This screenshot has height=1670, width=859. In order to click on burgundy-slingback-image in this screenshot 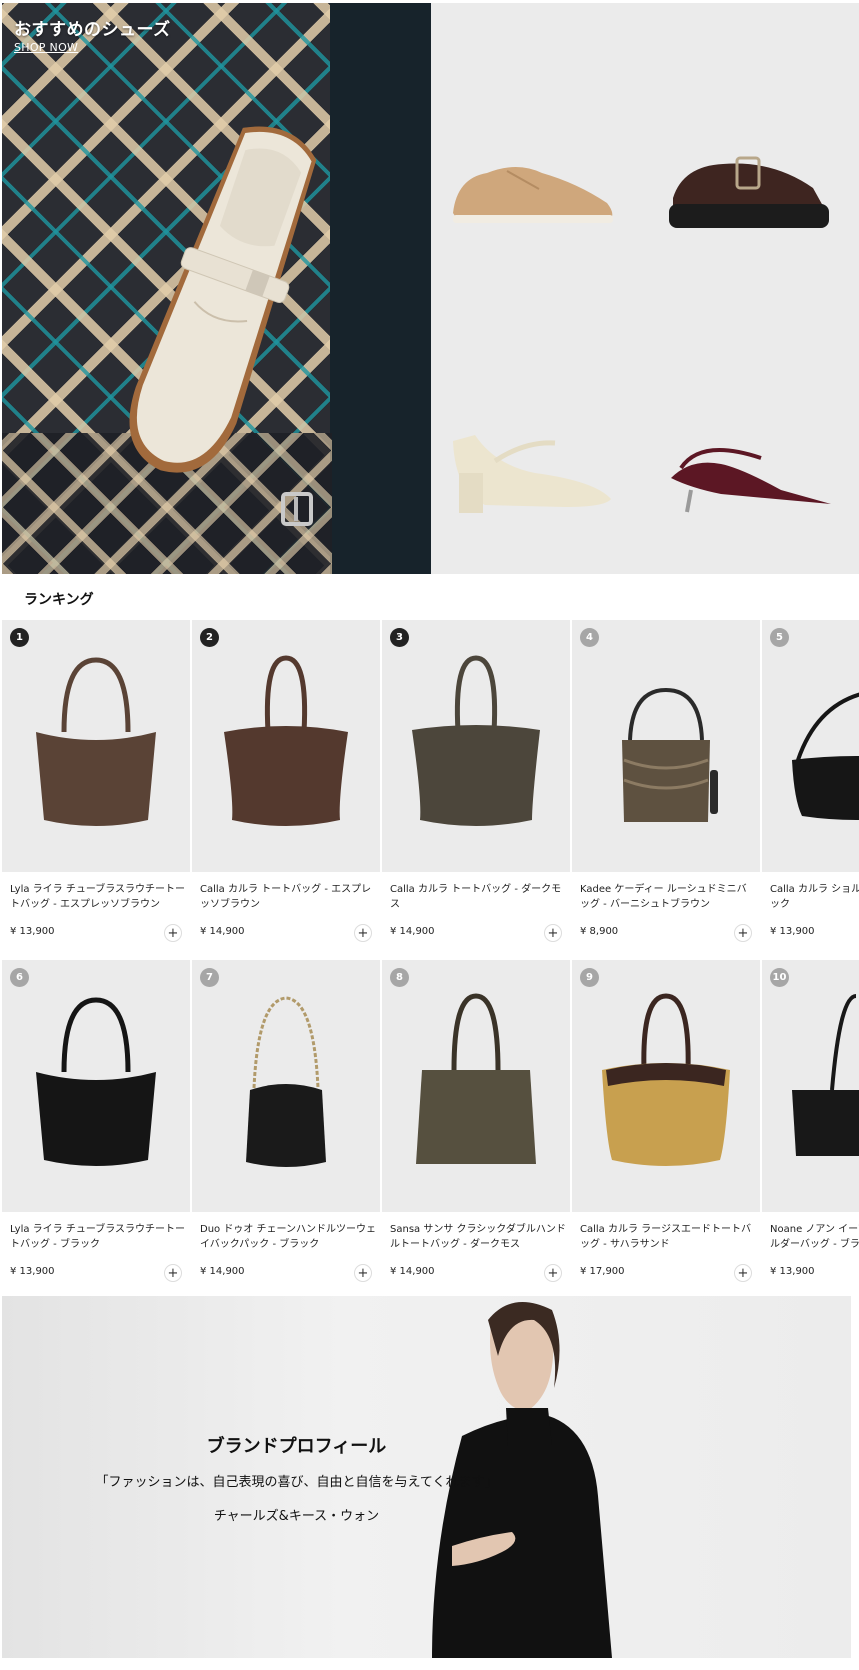, I will do `click(751, 480)`.